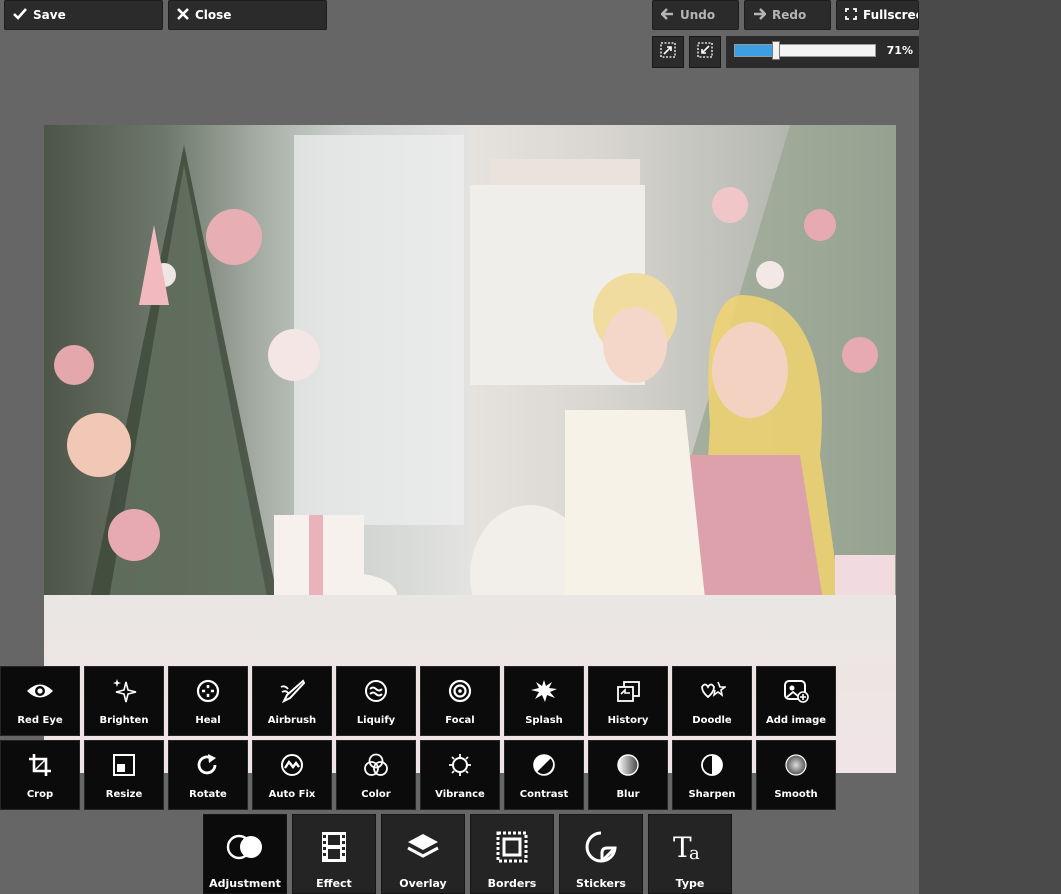 Image resolution: width=1061 pixels, height=894 pixels. What do you see at coordinates (628, 720) in the screenshot?
I see `tool-label: History` at bounding box center [628, 720].